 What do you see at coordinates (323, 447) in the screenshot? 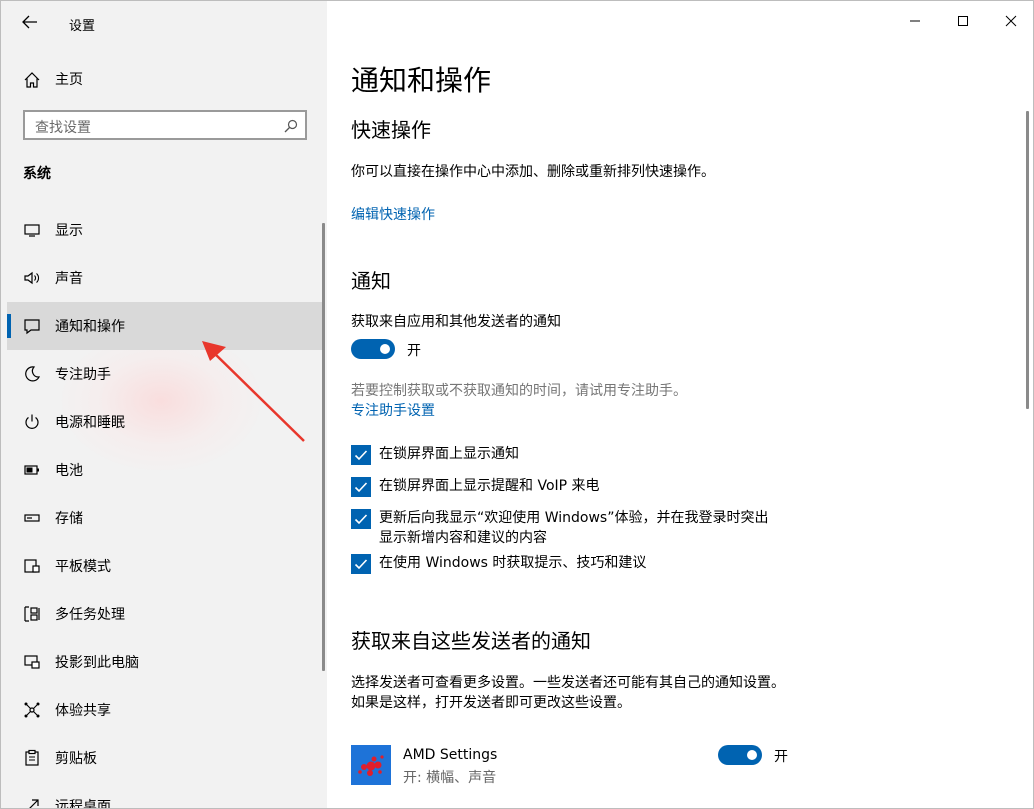
I see `sidebar-scrollbar` at bounding box center [323, 447].